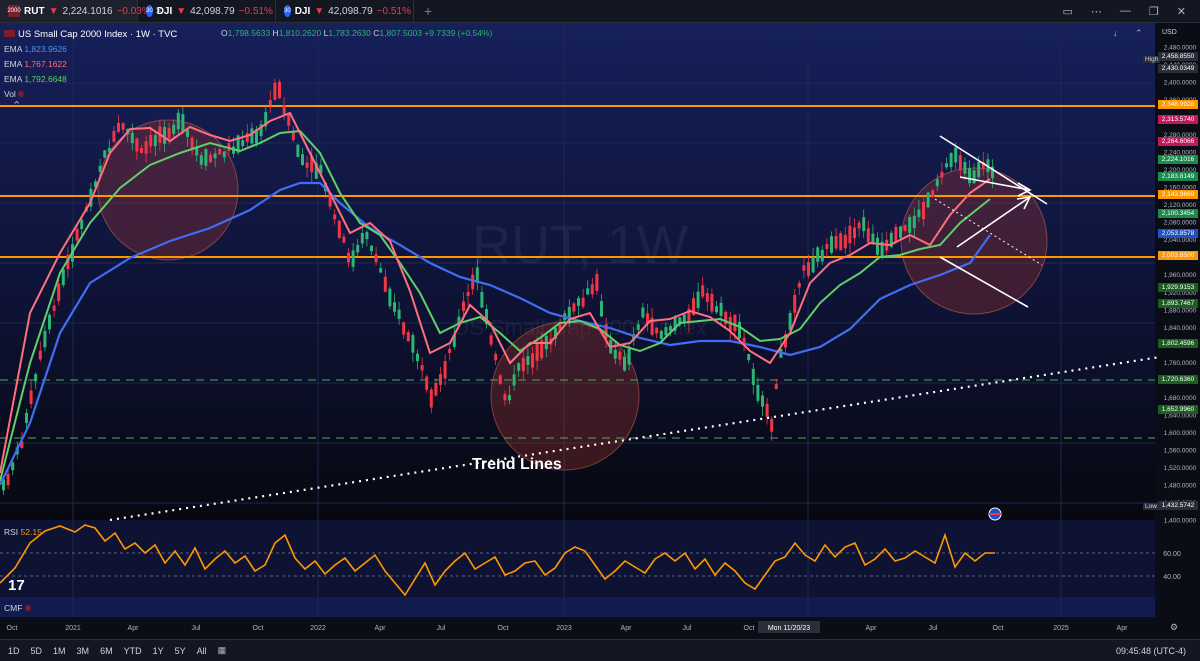 This screenshot has height=661, width=1200. Describe the element at coordinates (1158, 651) in the screenshot. I see `clock: 09:45:48 (UTC-4)` at that location.